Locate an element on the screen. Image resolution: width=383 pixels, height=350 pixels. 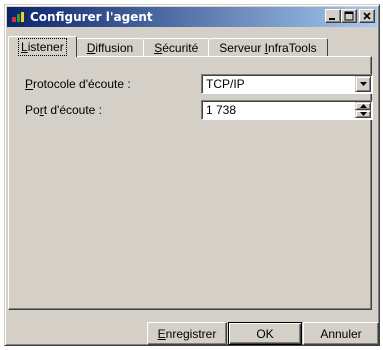
agent-app-icon is located at coordinates (18, 17).